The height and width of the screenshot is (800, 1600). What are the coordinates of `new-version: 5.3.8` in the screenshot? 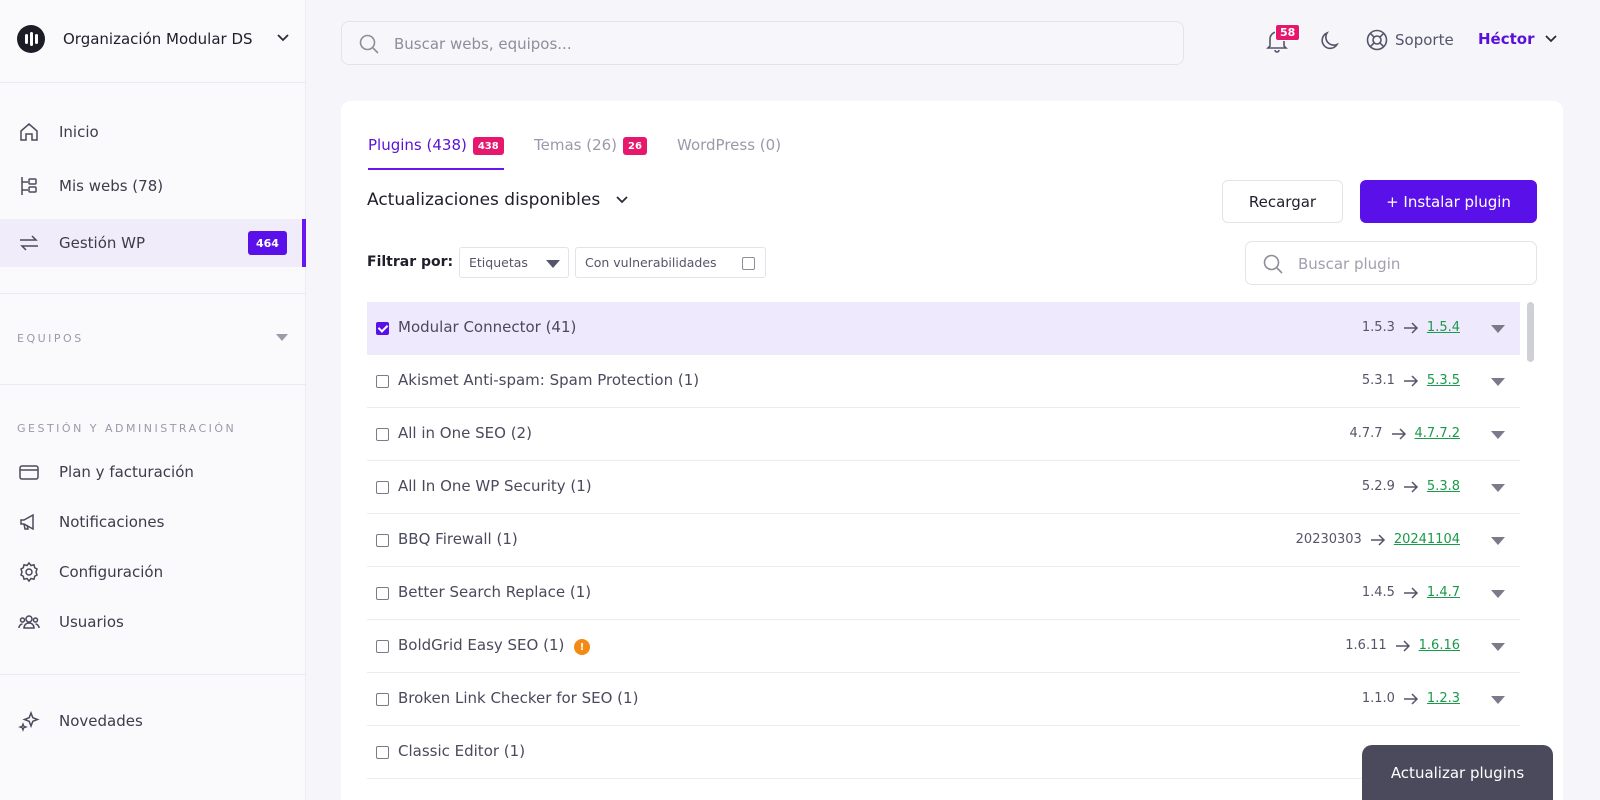 It's located at (1443, 486).